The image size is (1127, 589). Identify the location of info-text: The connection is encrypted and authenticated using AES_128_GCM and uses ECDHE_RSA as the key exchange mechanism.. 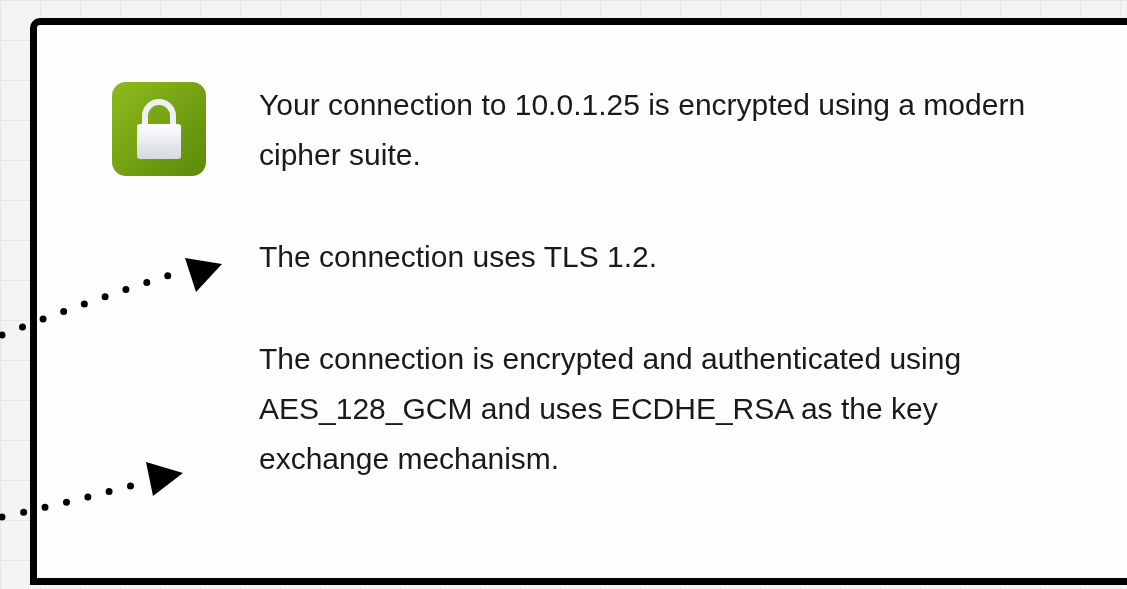
(611, 409).